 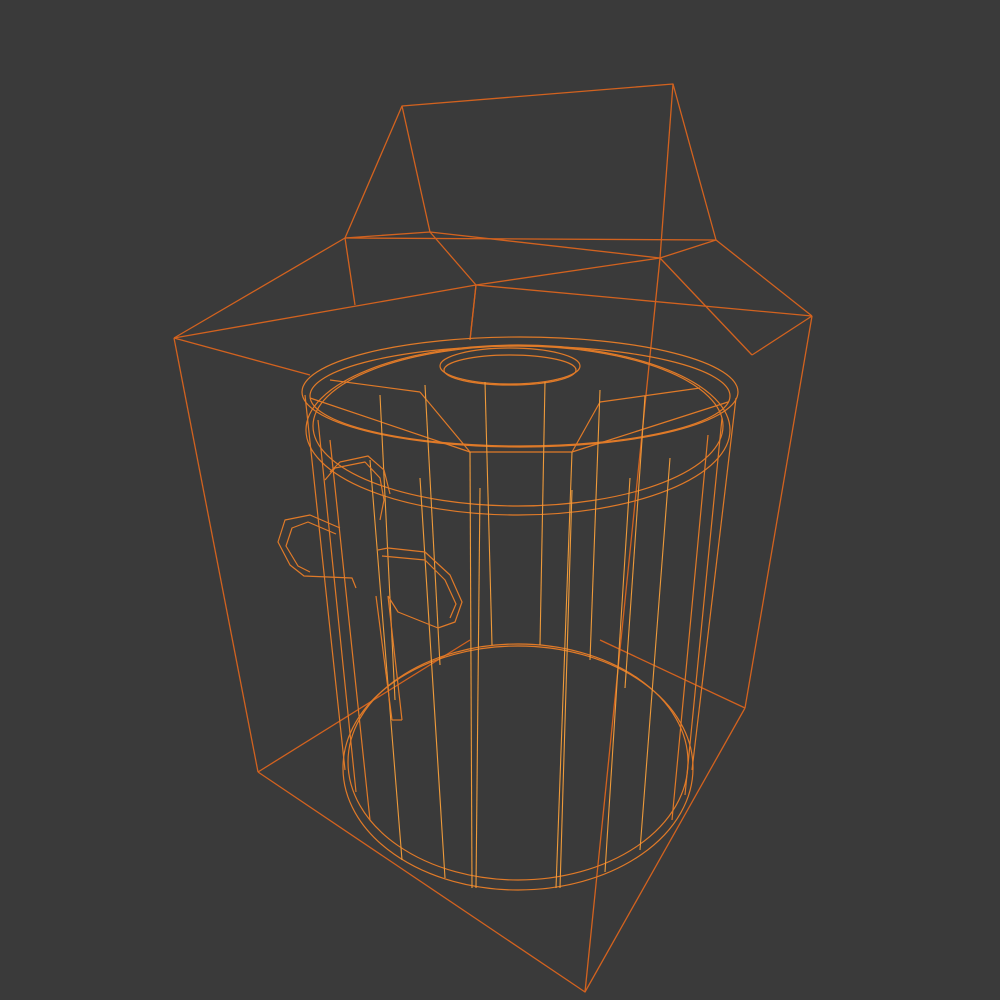 I want to click on bucket-bottom, so click(x=518, y=768).